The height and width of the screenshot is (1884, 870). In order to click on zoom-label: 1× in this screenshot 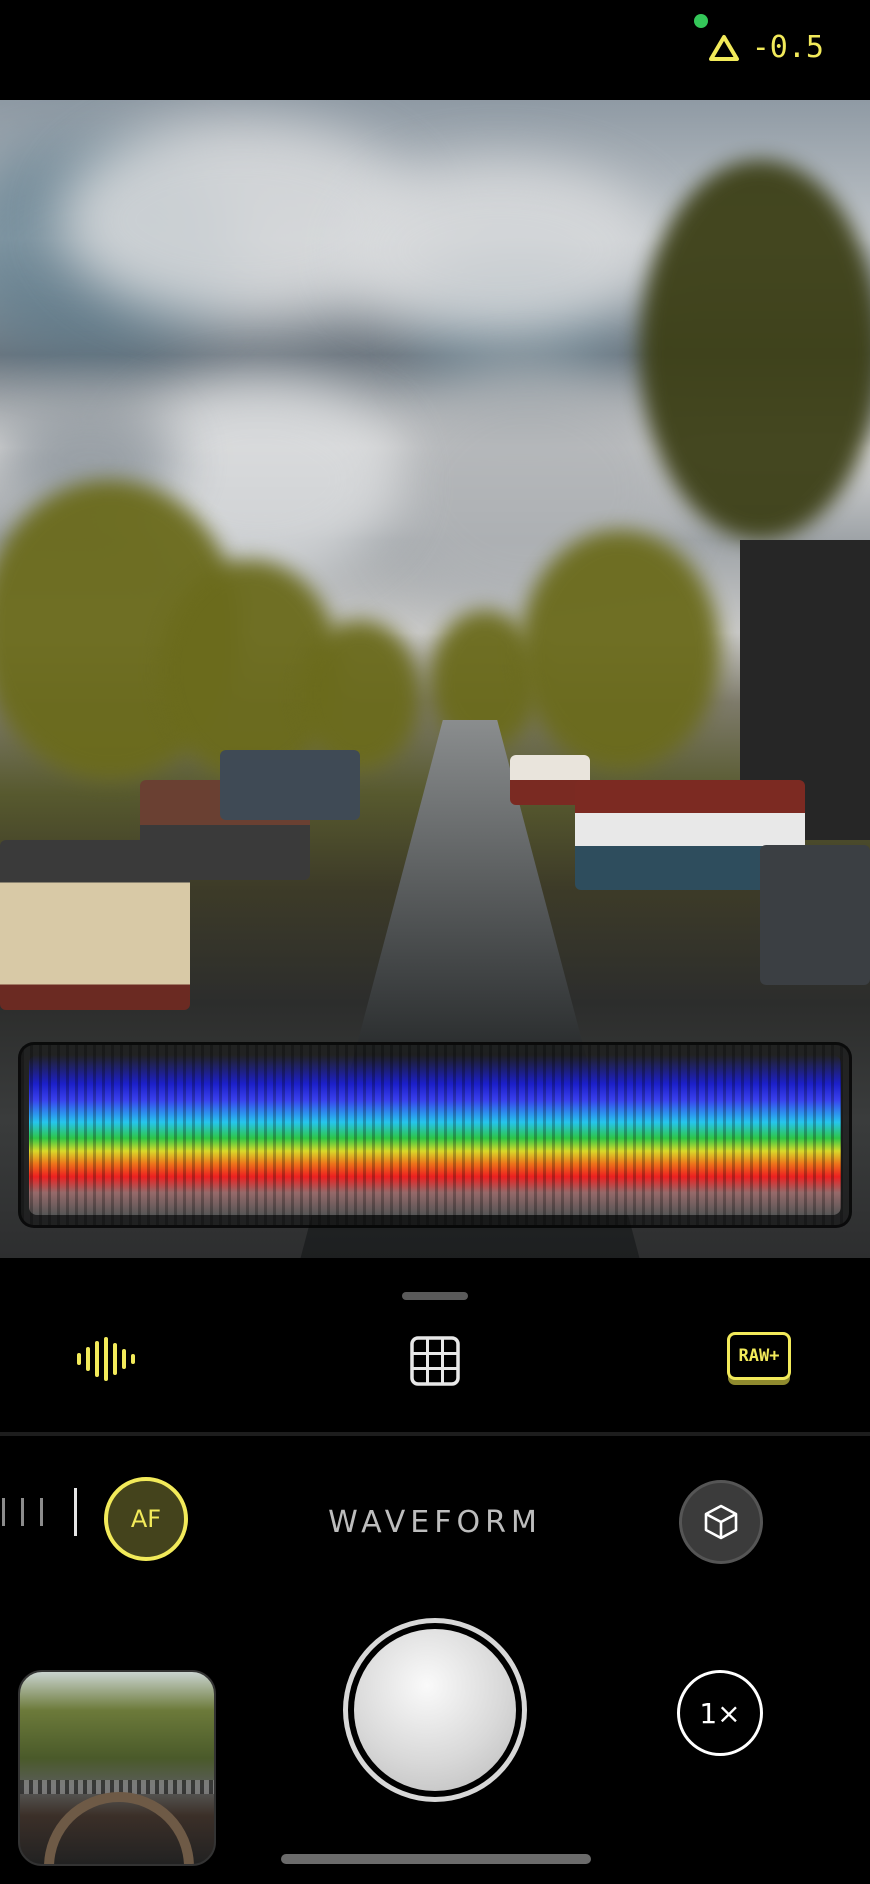, I will do `click(720, 1713)`.